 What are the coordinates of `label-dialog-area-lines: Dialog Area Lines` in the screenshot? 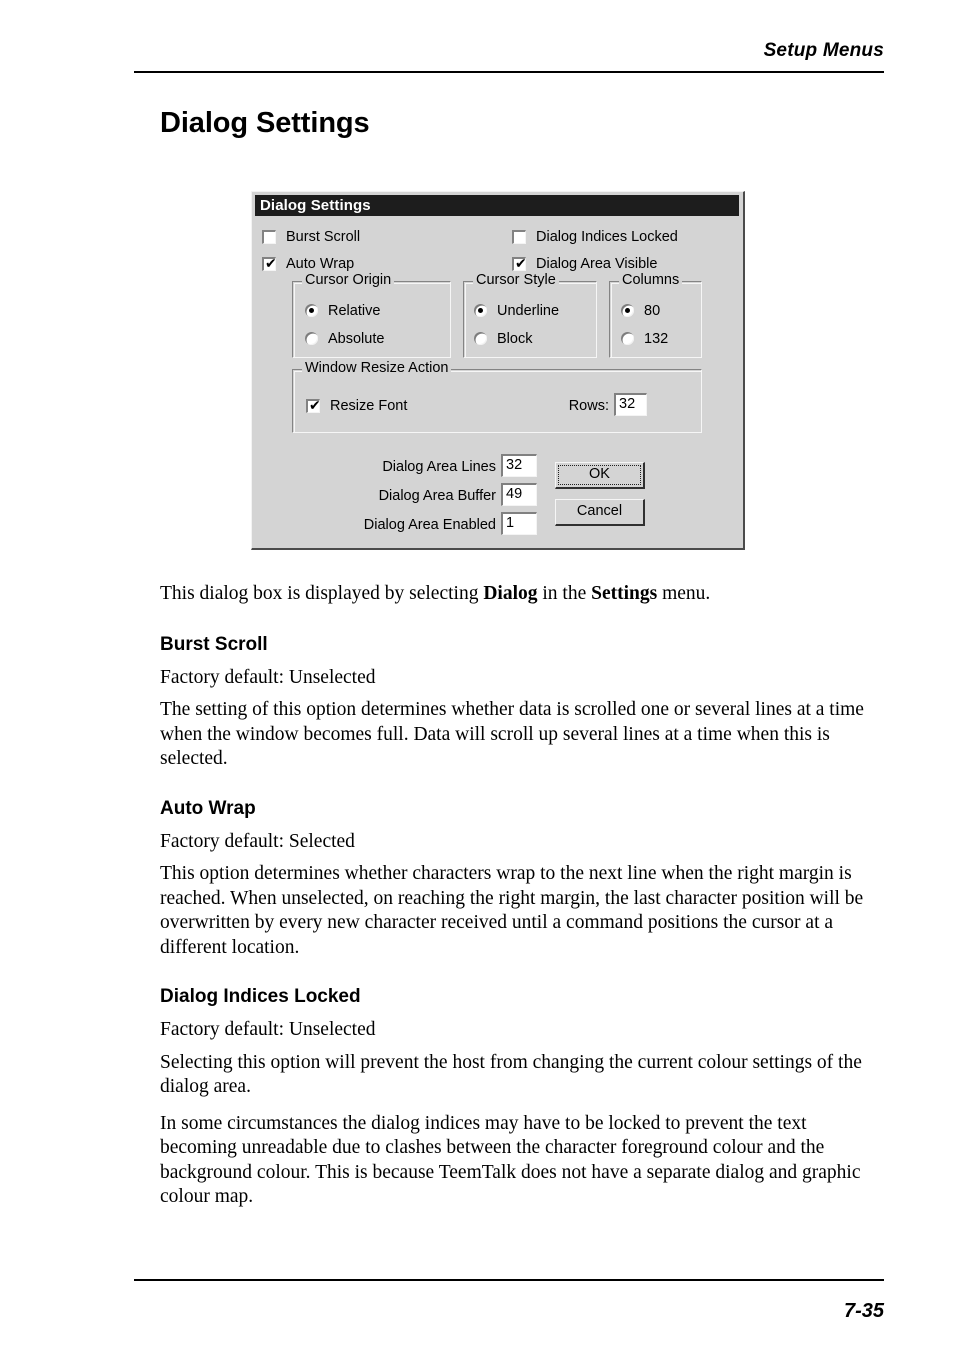 It's located at (439, 467).